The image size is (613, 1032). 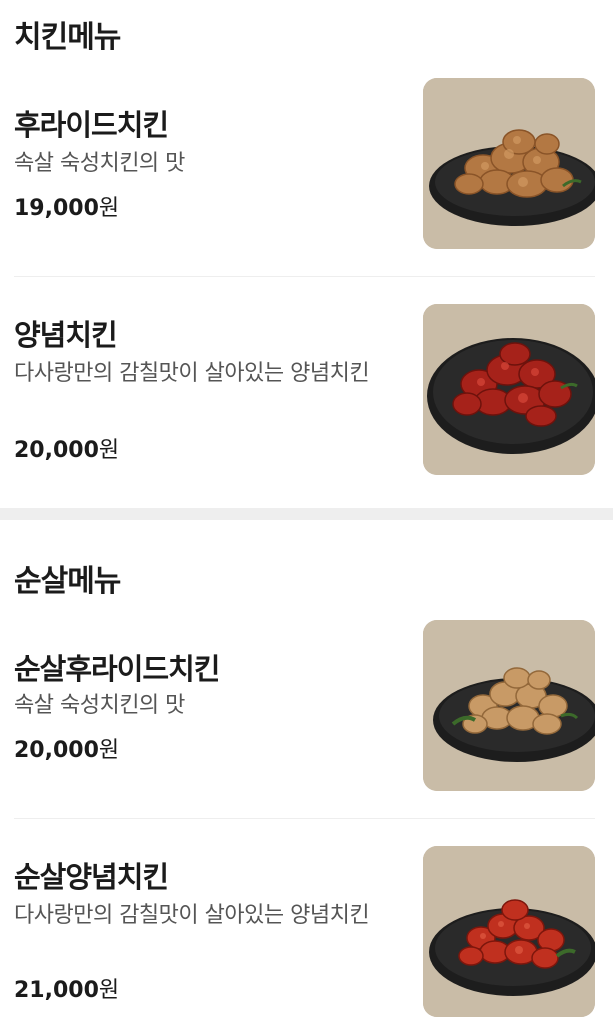 I want to click on boneless-seasoned-chicken-photo, so click(x=509, y=931).